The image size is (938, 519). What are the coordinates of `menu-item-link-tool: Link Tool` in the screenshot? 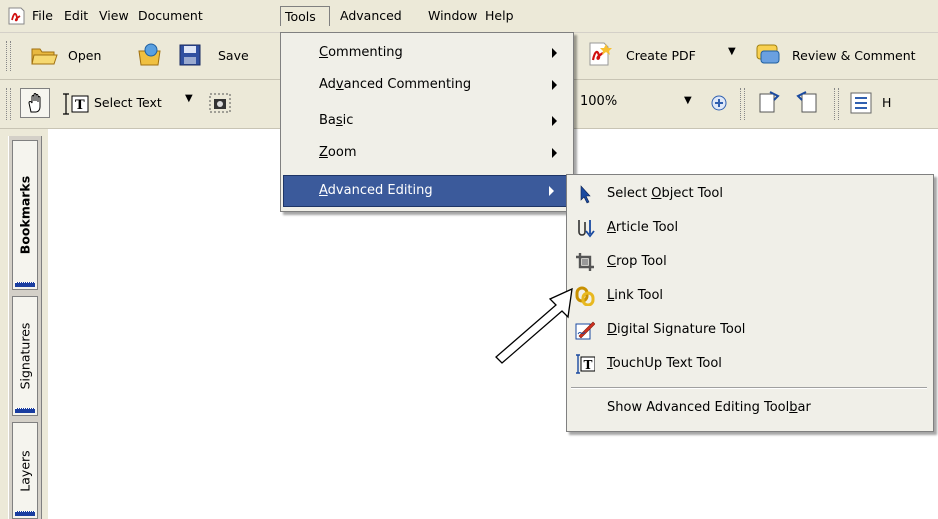 It's located at (750, 296).